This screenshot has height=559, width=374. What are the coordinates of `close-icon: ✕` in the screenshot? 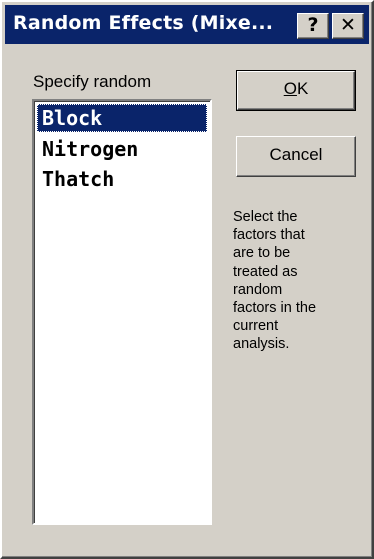 It's located at (348, 25).